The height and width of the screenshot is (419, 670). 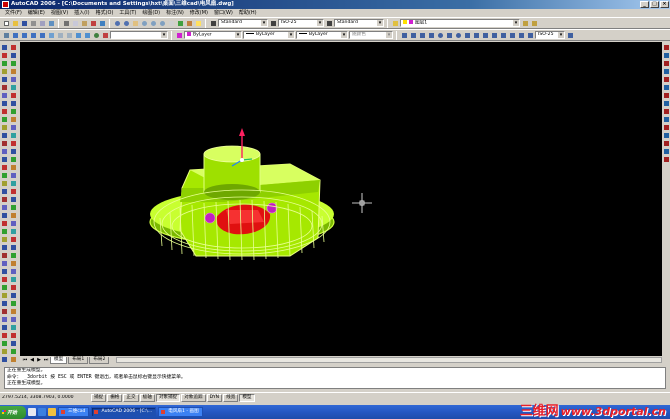 What do you see at coordinates (4, 86) in the screenshot?
I see `arc-icon` at bounding box center [4, 86].